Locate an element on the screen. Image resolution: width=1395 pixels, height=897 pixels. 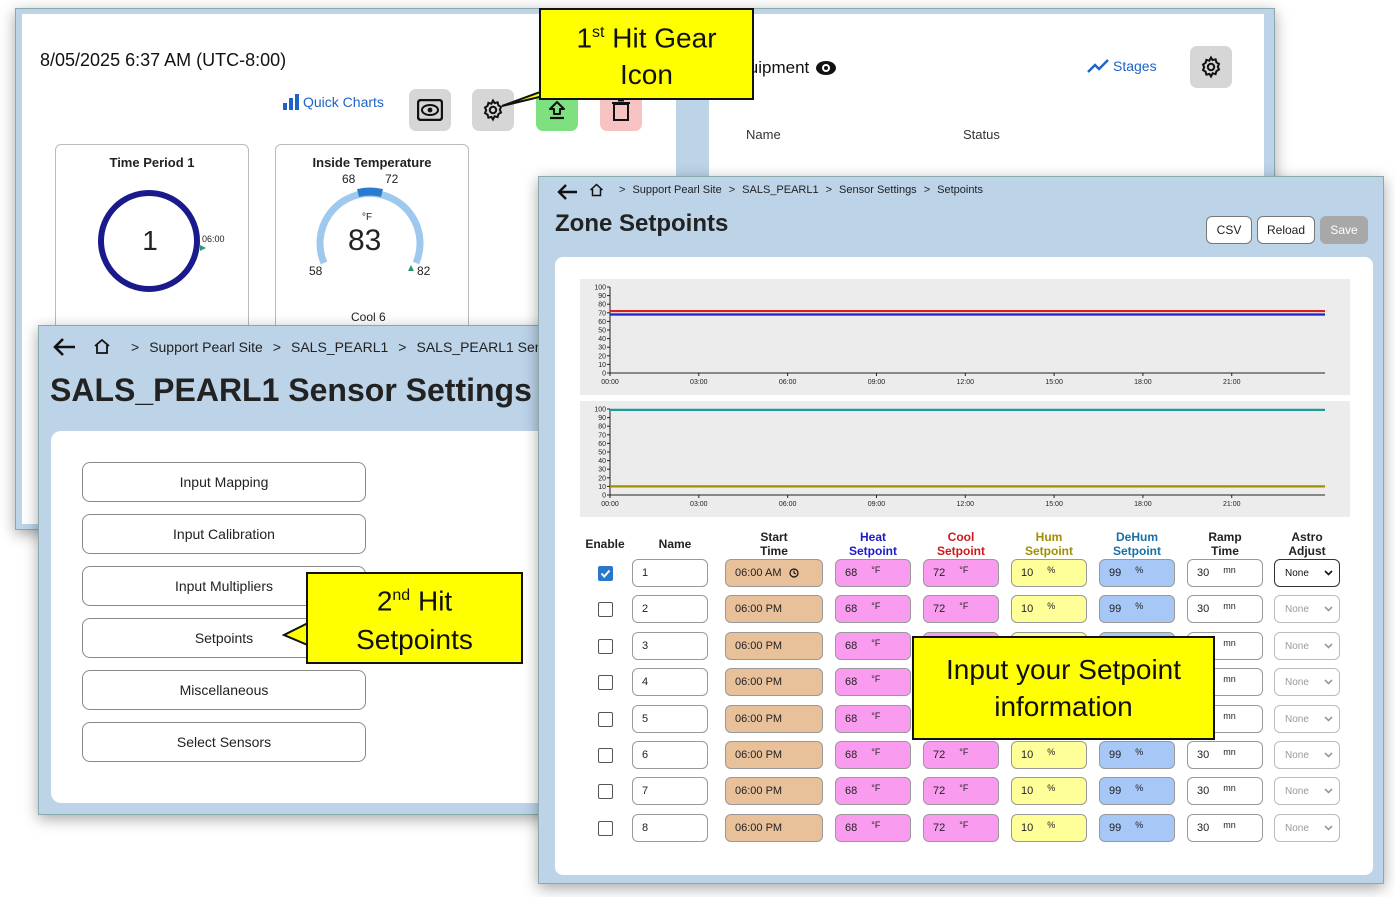
row-name-input: 1 is located at coordinates (670, 573).